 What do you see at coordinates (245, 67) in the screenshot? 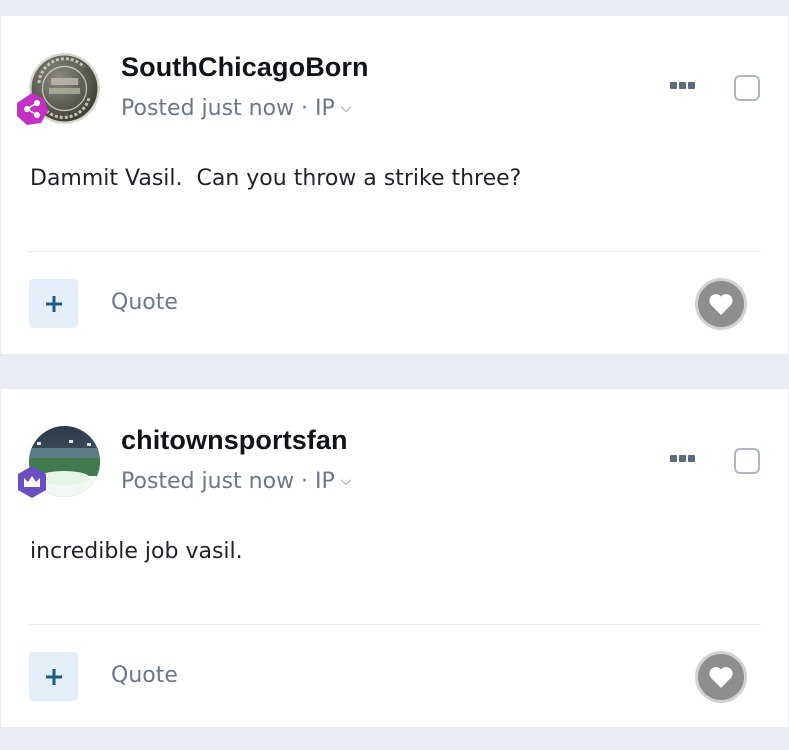
I see `post-author-name: SouthChicagoBorn` at bounding box center [245, 67].